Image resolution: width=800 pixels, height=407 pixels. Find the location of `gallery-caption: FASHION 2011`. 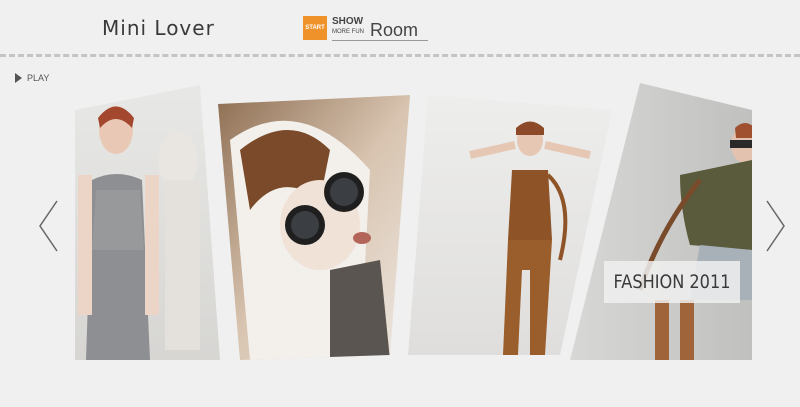

gallery-caption: FASHION 2011 is located at coordinates (672, 282).